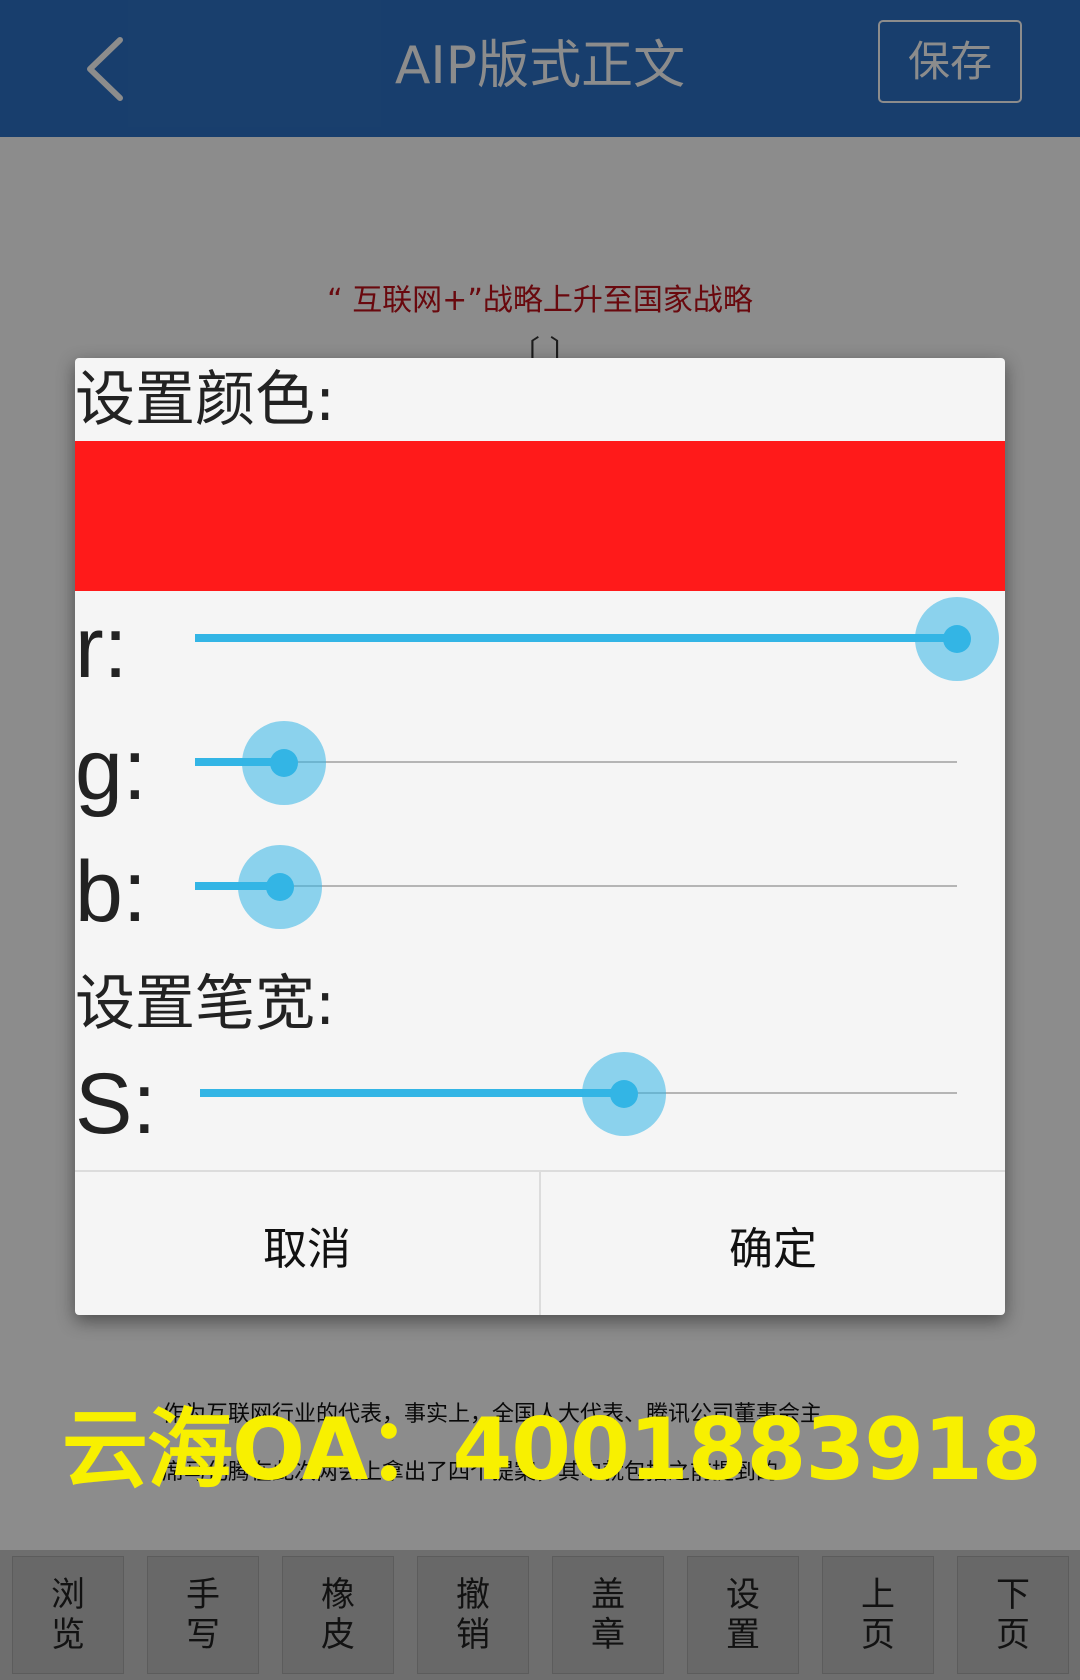 Image resolution: width=1080 pixels, height=1680 pixels. I want to click on color-section-label: 设置颜色:, so click(205, 400).